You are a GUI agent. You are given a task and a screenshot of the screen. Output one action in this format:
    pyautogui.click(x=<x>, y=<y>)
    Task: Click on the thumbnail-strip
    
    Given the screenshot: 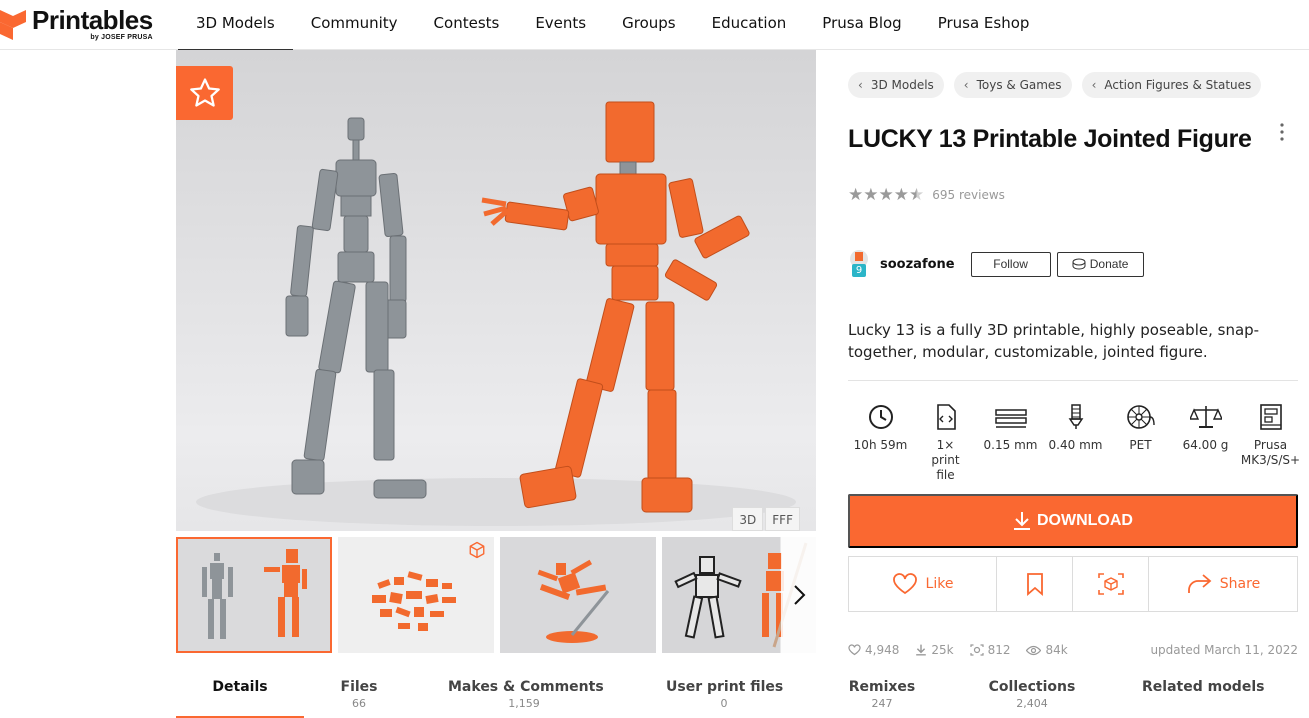 What is the action you would take?
    pyautogui.click(x=496, y=595)
    